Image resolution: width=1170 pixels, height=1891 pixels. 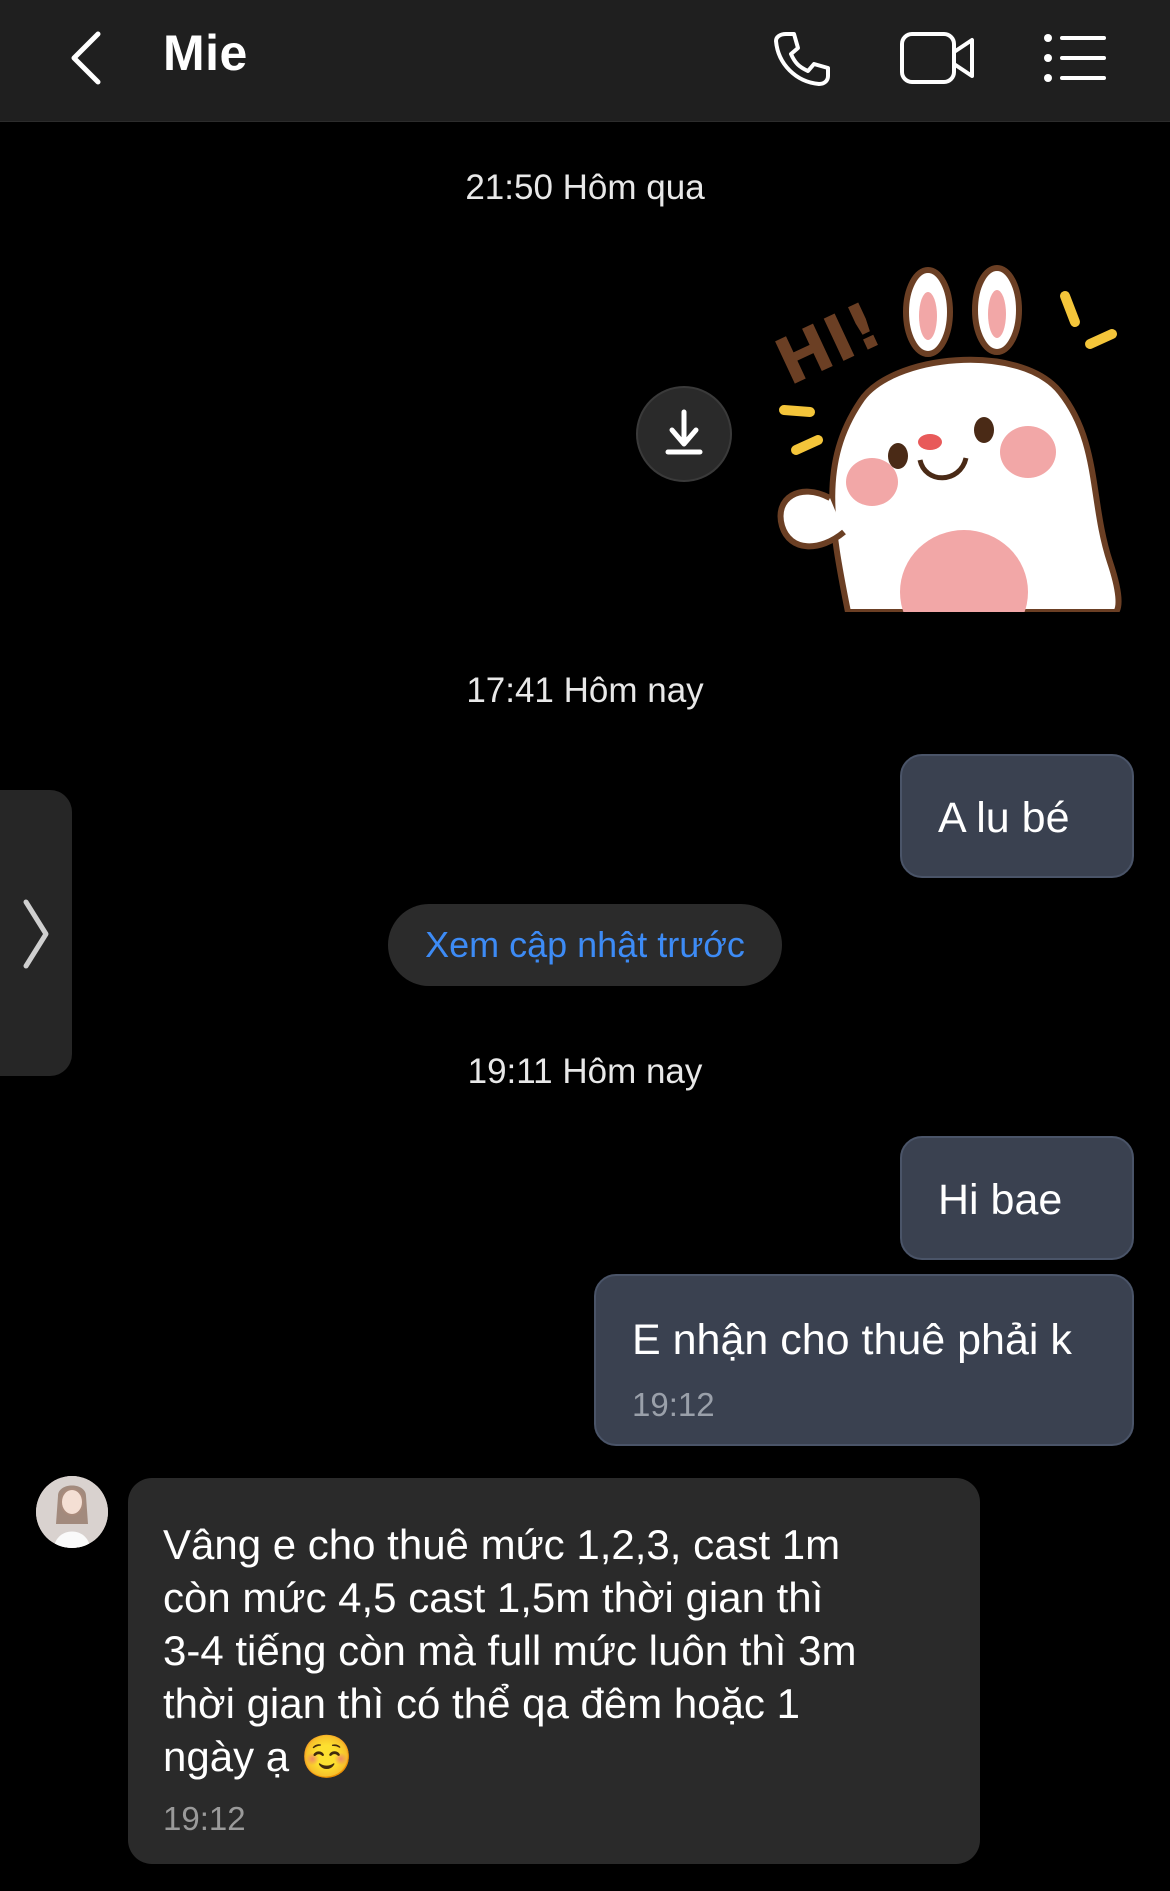 I want to click on outgoing-message: E nhận cho thuê phải k 19:12, so click(x=864, y=1360).